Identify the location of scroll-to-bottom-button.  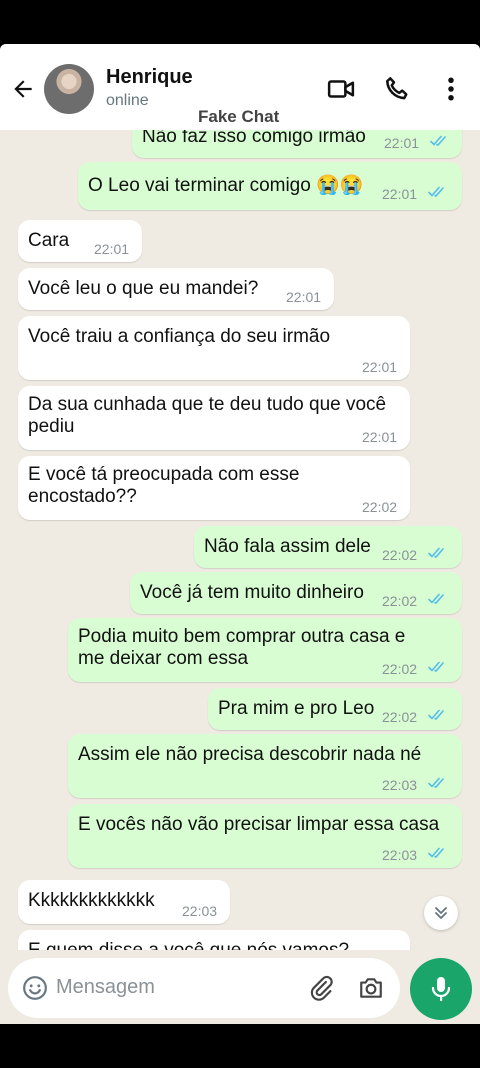
(441, 913).